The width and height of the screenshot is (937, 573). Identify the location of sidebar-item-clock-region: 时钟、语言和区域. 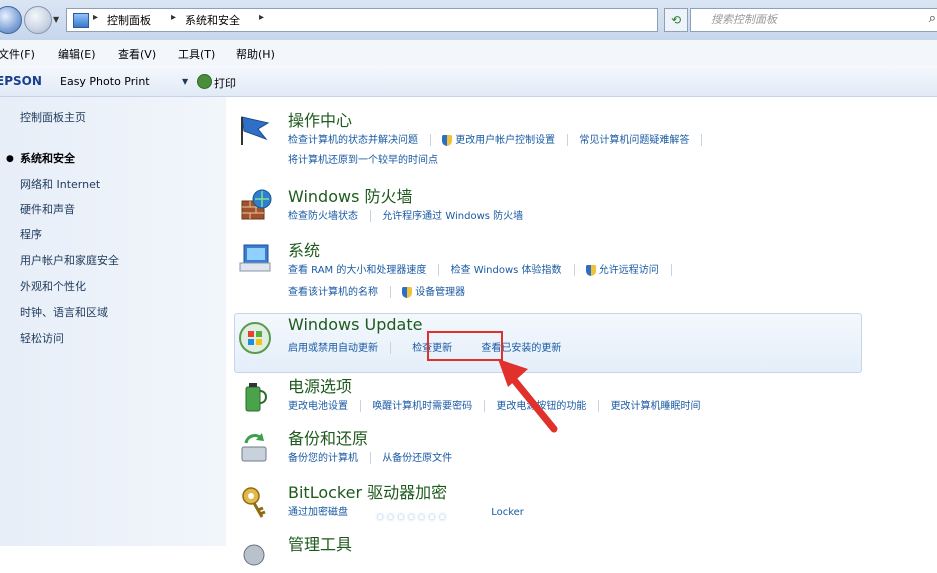
(64, 312).